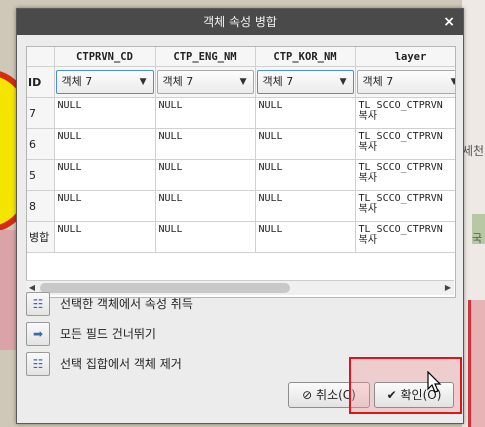 This screenshot has width=485, height=427. I want to click on column-header: layer, so click(405, 57).